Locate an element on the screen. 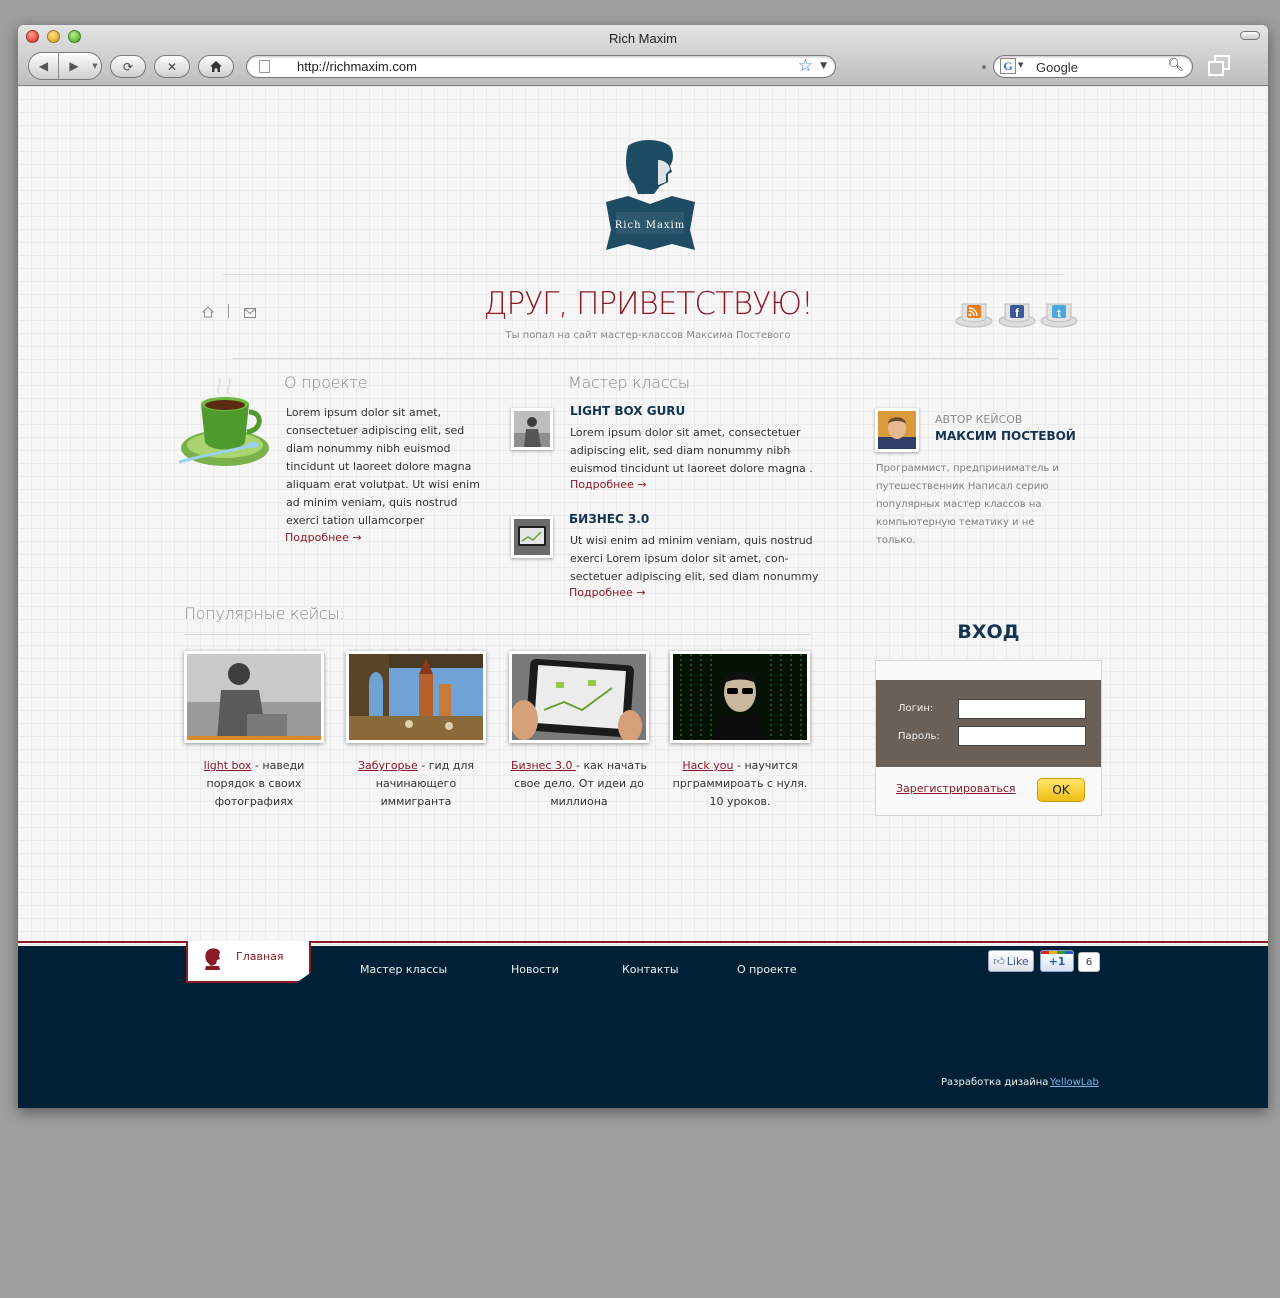  address-bar-url: http://richmaxim.com is located at coordinates (357, 66).